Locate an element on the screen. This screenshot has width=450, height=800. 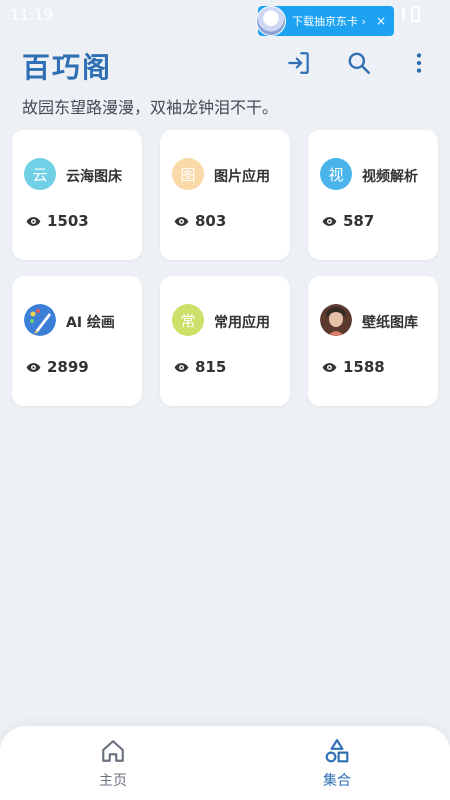
nav-collection: 集合 is located at coordinates (337, 764).